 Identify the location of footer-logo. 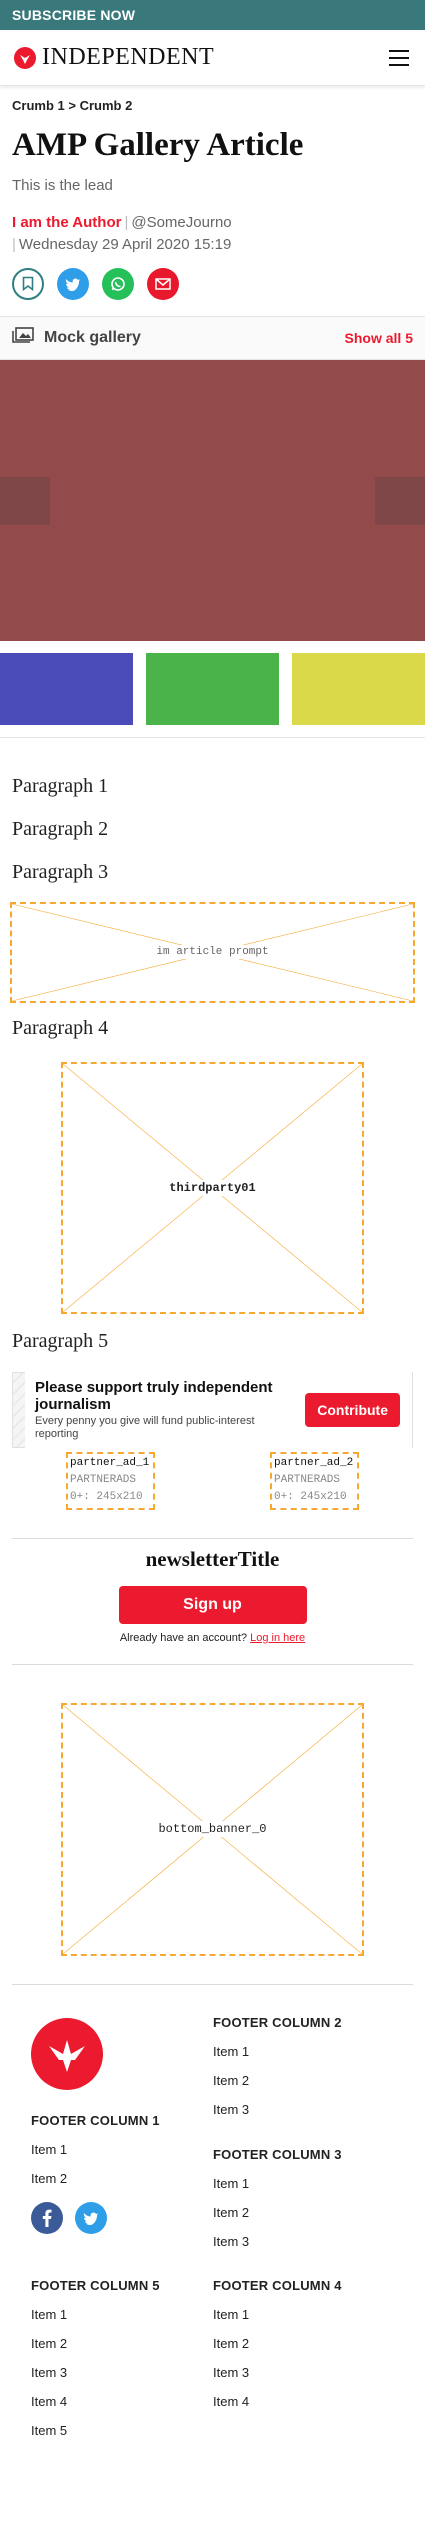
(67, 2053).